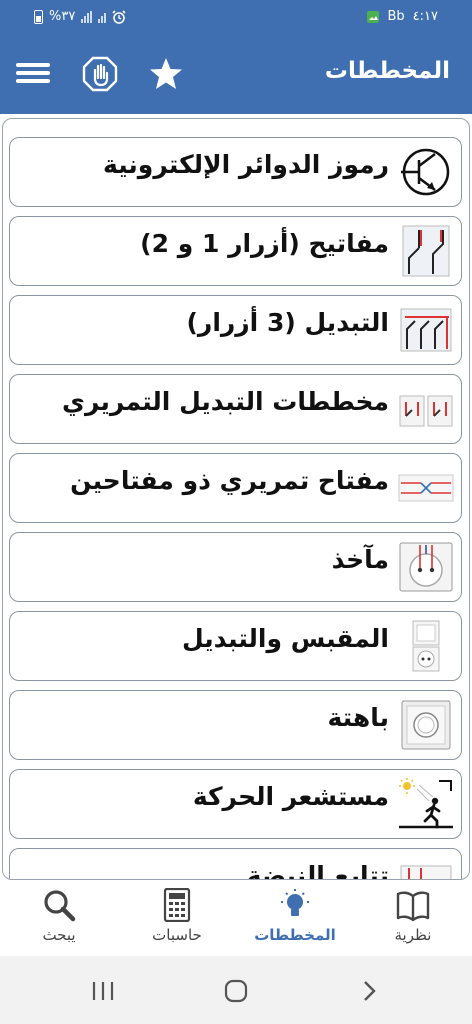 The width and height of the screenshot is (472, 1024). What do you see at coordinates (426, 567) in the screenshot?
I see `socket-icon` at bounding box center [426, 567].